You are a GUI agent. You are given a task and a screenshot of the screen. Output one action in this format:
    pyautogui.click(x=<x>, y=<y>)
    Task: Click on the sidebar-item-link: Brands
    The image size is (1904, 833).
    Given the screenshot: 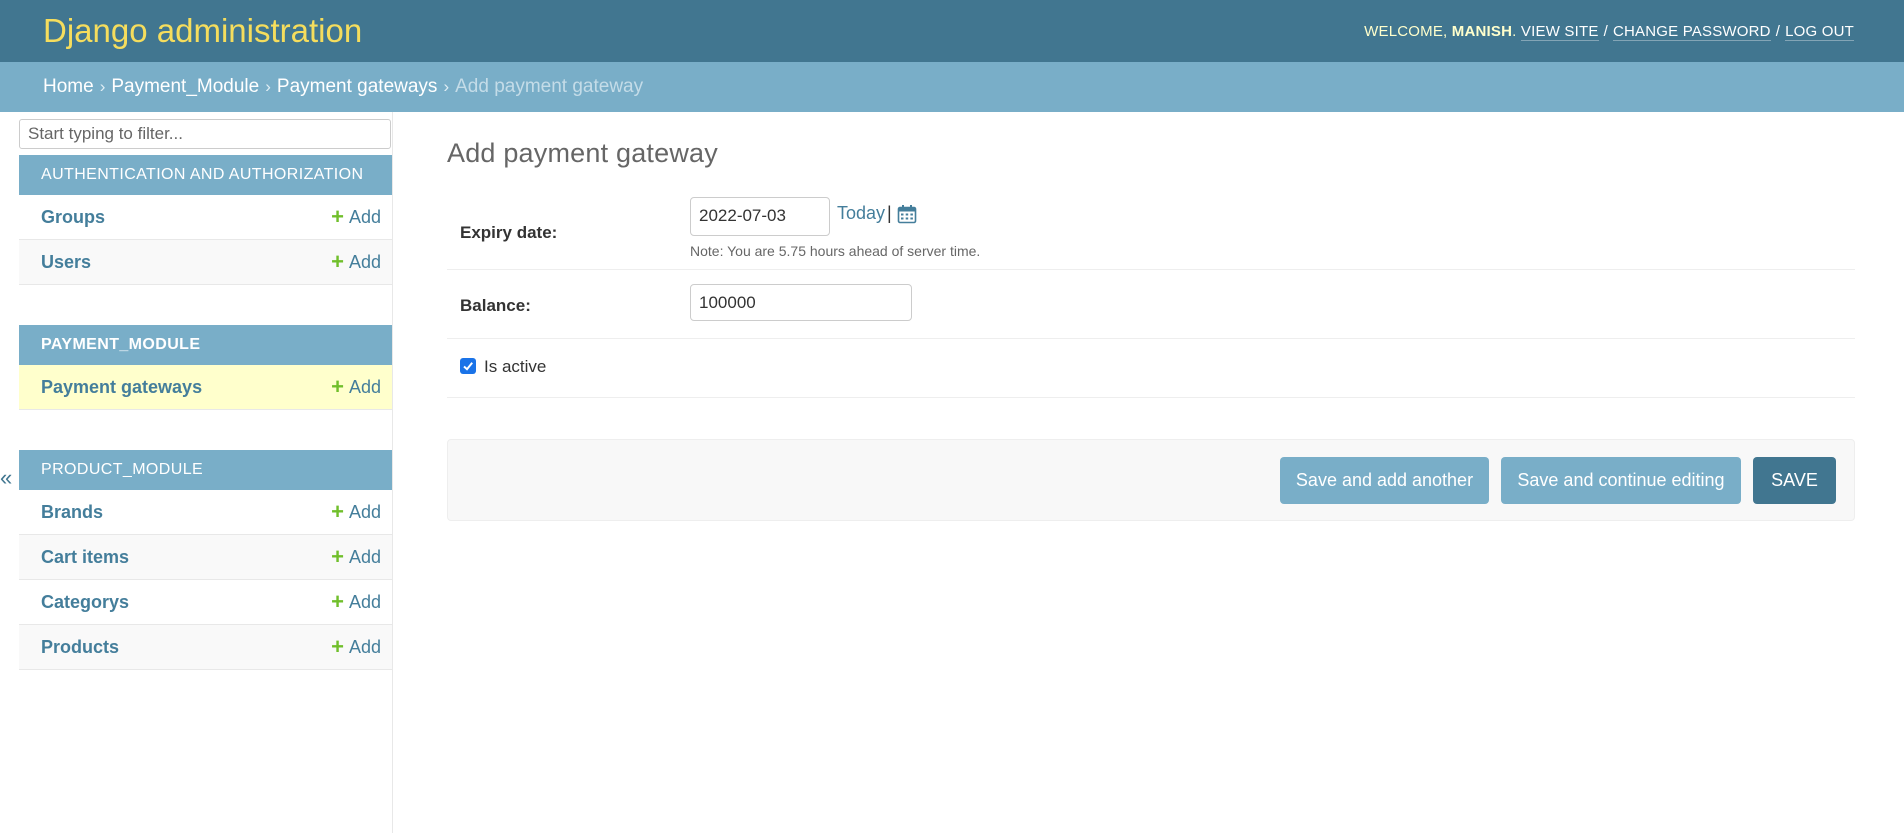 What is the action you would take?
    pyautogui.click(x=72, y=512)
    